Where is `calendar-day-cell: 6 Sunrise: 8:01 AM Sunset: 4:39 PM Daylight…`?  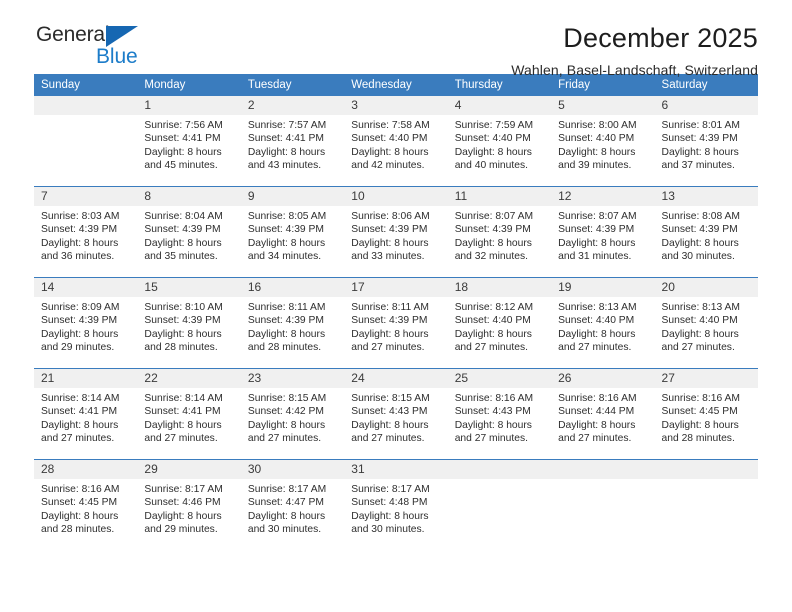
calendar-day-cell: 6 Sunrise: 8:01 AM Sunset: 4:39 PM Daylight… is located at coordinates (706, 141).